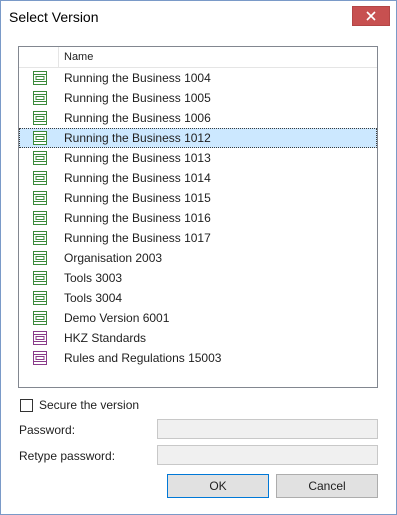  What do you see at coordinates (54, 17) in the screenshot?
I see `dialog-title: Select Version` at bounding box center [54, 17].